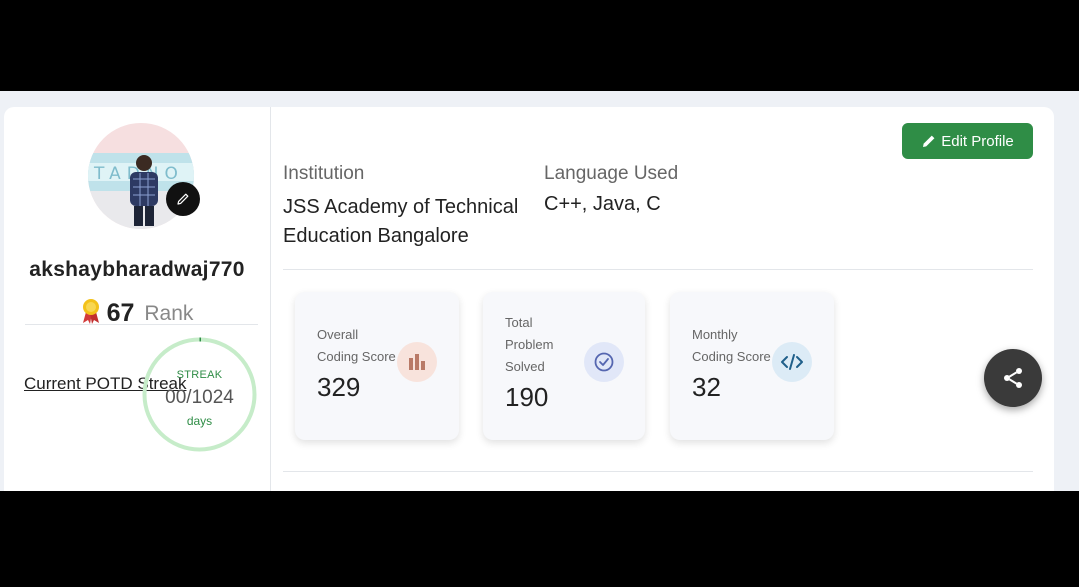  Describe the element at coordinates (324, 173) in the screenshot. I see `institution-label: Institution` at that location.